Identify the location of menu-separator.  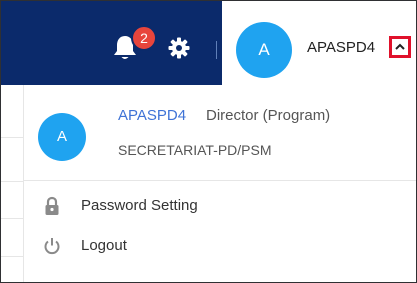
(220, 180).